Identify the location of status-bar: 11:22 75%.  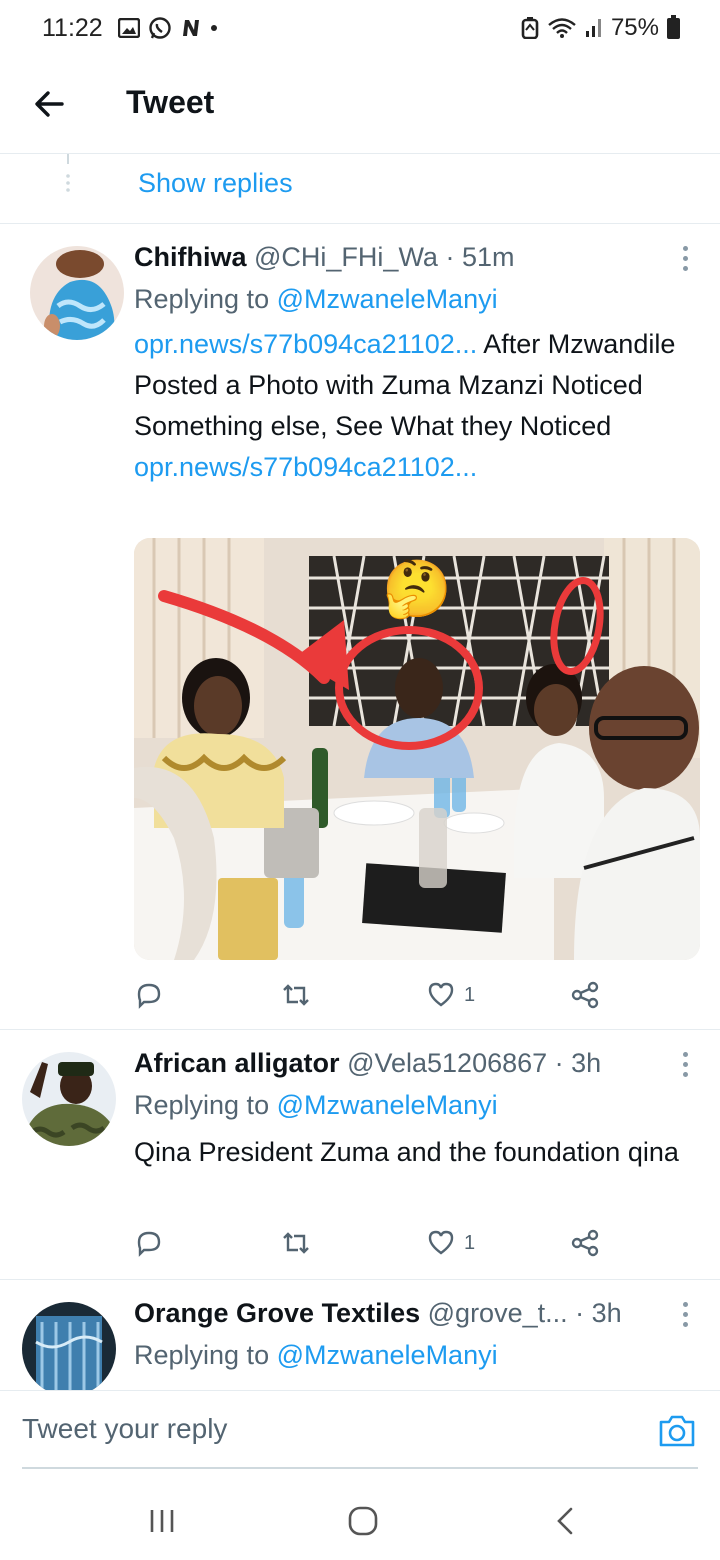
(360, 30).